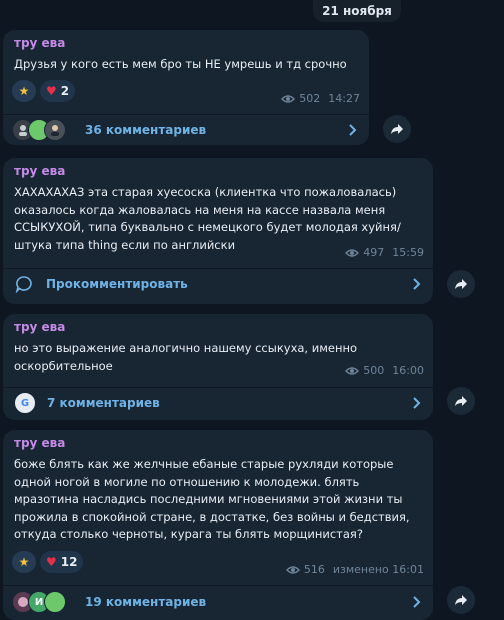 The height and width of the screenshot is (620, 504). I want to click on commenter-avatars, so click(39, 130).